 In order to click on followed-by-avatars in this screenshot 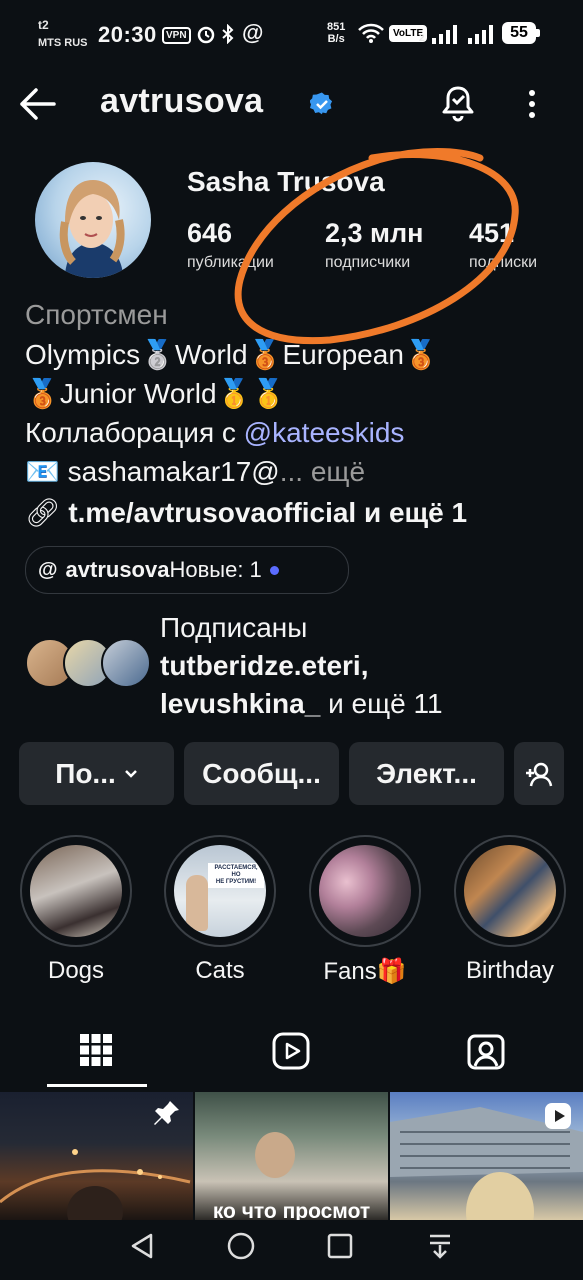, I will do `click(88, 663)`.